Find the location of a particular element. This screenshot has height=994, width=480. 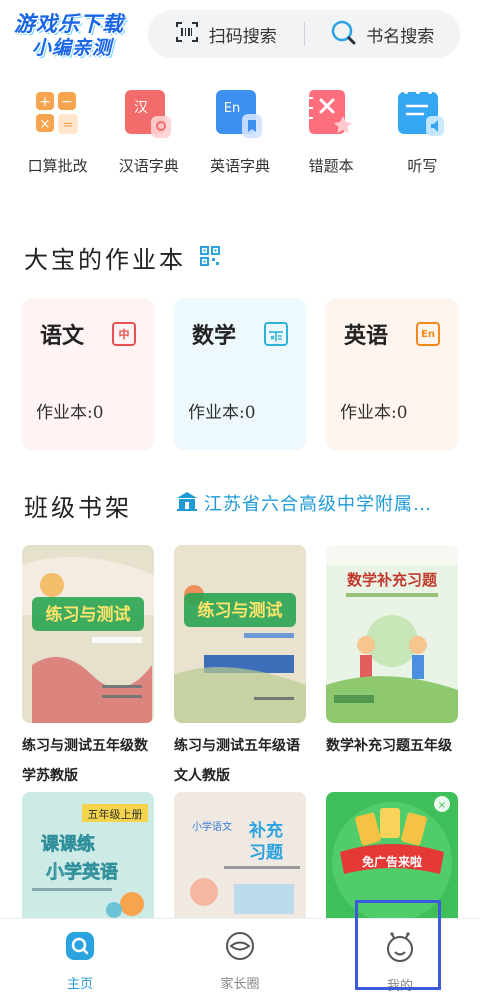

home-search-icon is located at coordinates (80, 948).